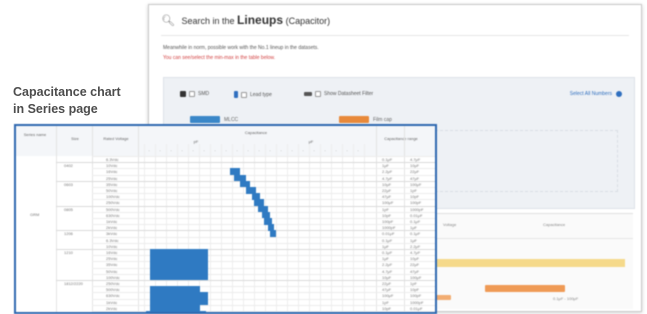 This screenshot has width=647, height=314. I want to click on filter-datasheet: Show Datasheet Filter, so click(338, 94).